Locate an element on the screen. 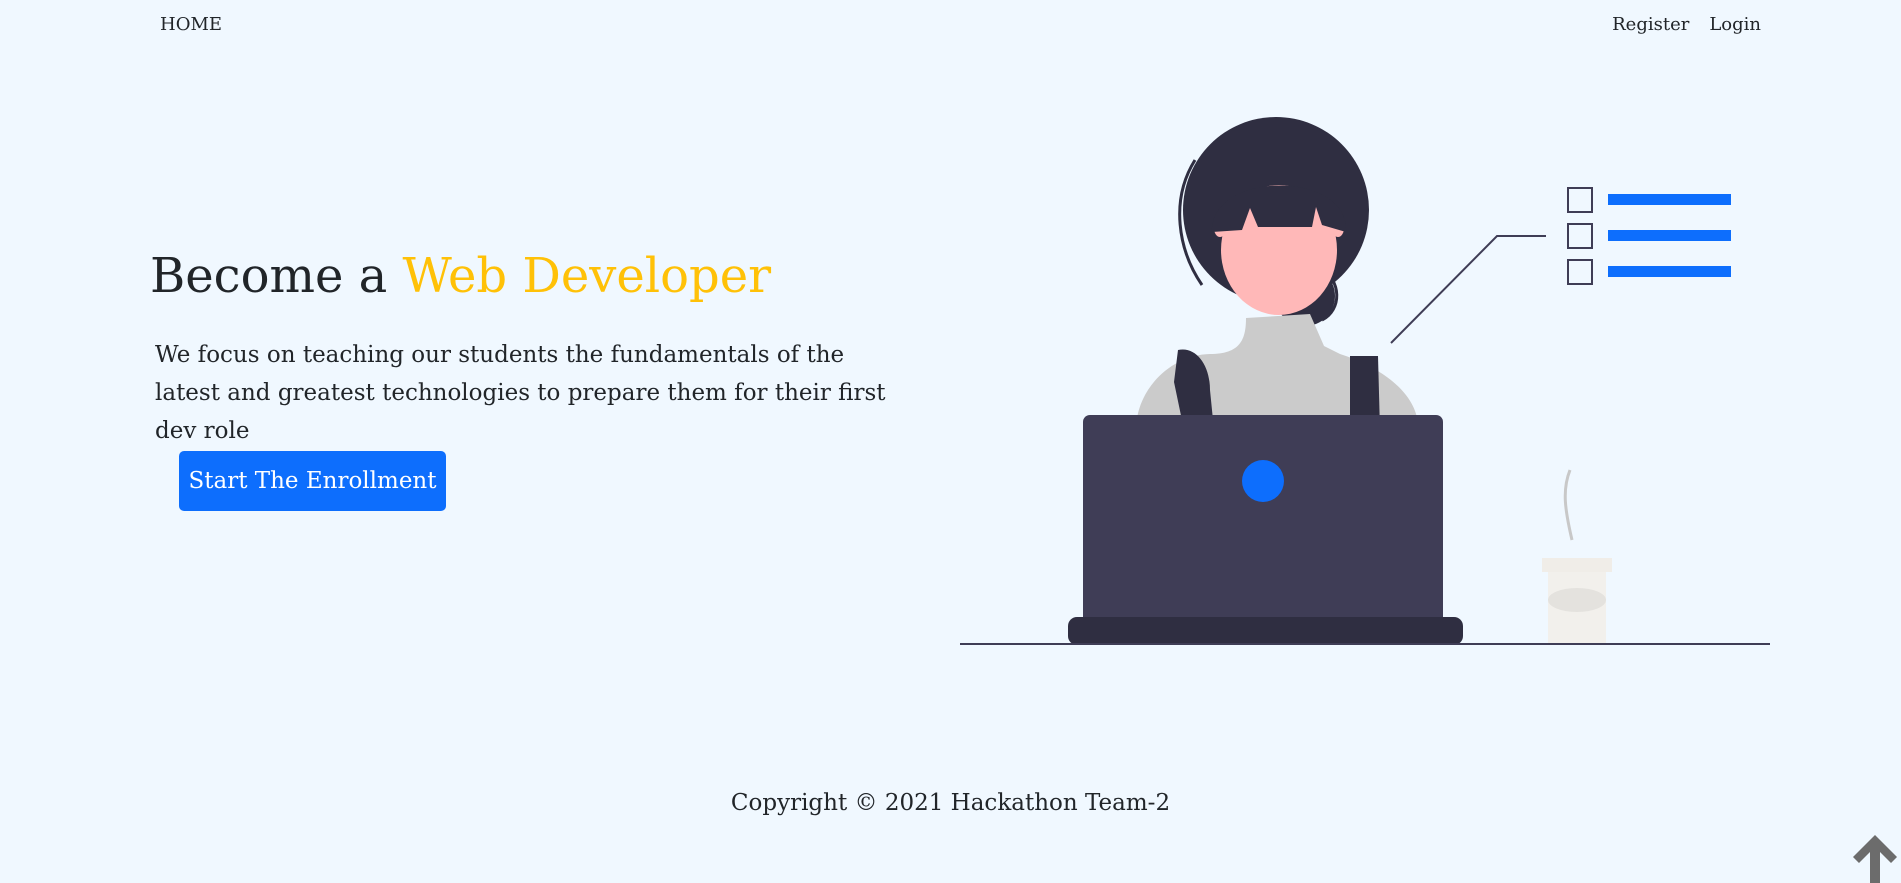 The height and width of the screenshot is (883, 1901). nav-register-link: Register is located at coordinates (1650, 24).